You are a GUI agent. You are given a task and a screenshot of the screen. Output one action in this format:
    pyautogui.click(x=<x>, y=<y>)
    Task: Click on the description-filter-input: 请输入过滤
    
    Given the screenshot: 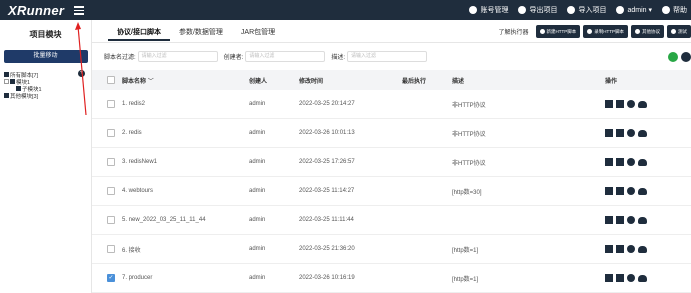 What is the action you would take?
    pyautogui.click(x=387, y=56)
    